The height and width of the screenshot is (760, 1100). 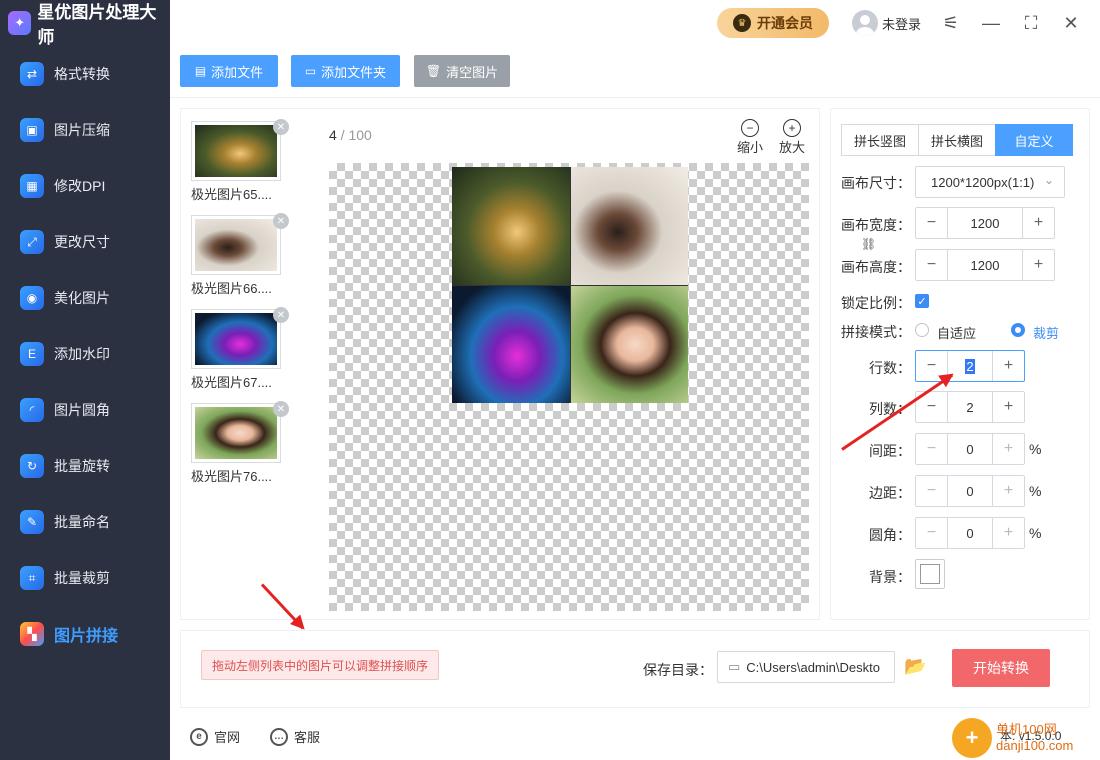 I want to click on maximize-icon: ⛶, so click(x=1031, y=23).